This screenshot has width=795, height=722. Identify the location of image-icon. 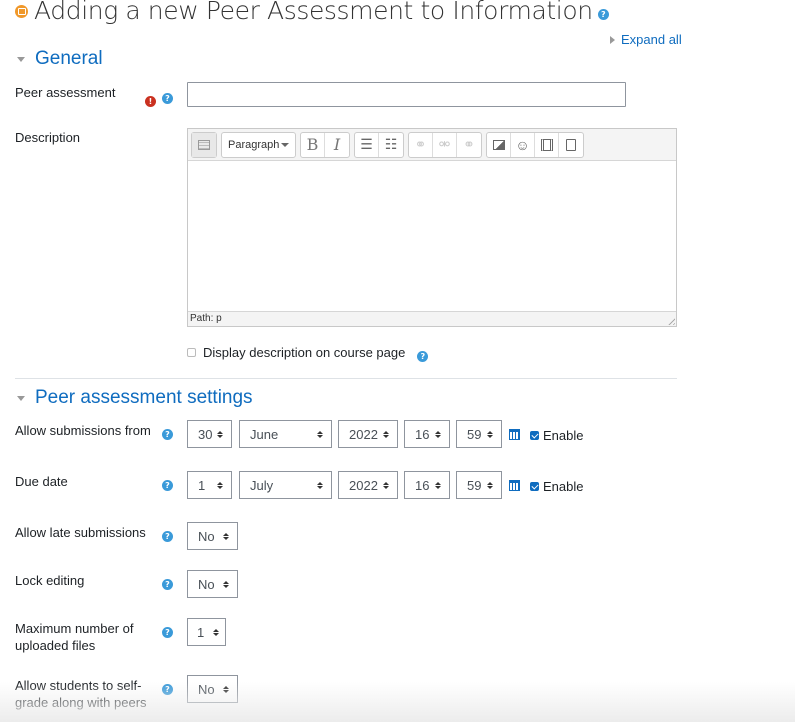
(498, 144).